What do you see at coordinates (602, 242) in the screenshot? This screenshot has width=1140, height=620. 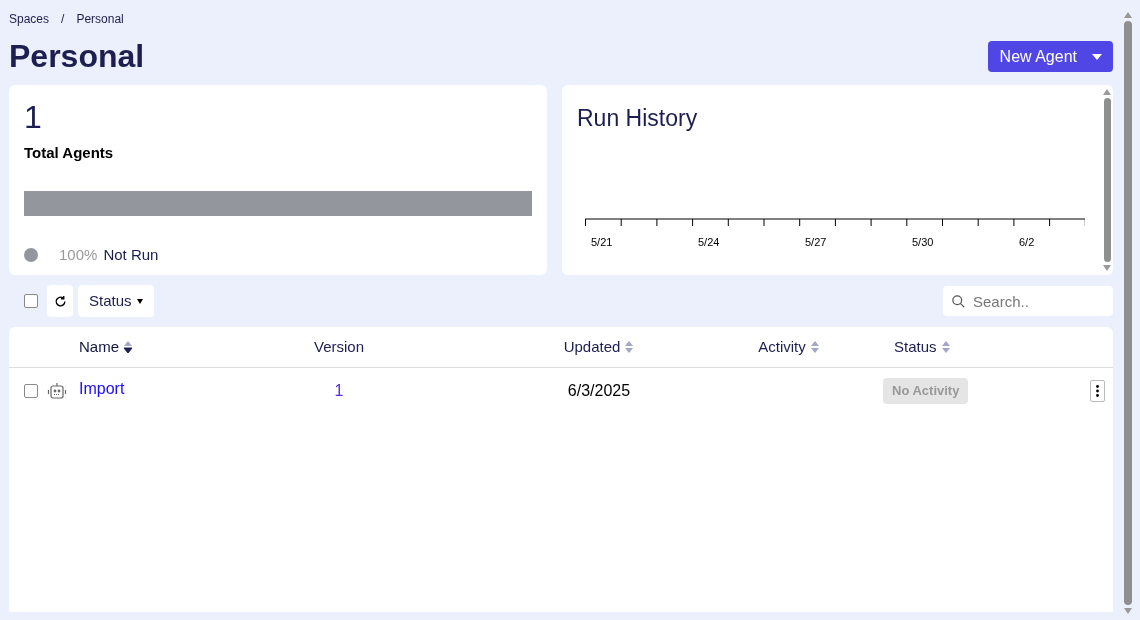 I see `axis-label: 5/21` at bounding box center [602, 242].